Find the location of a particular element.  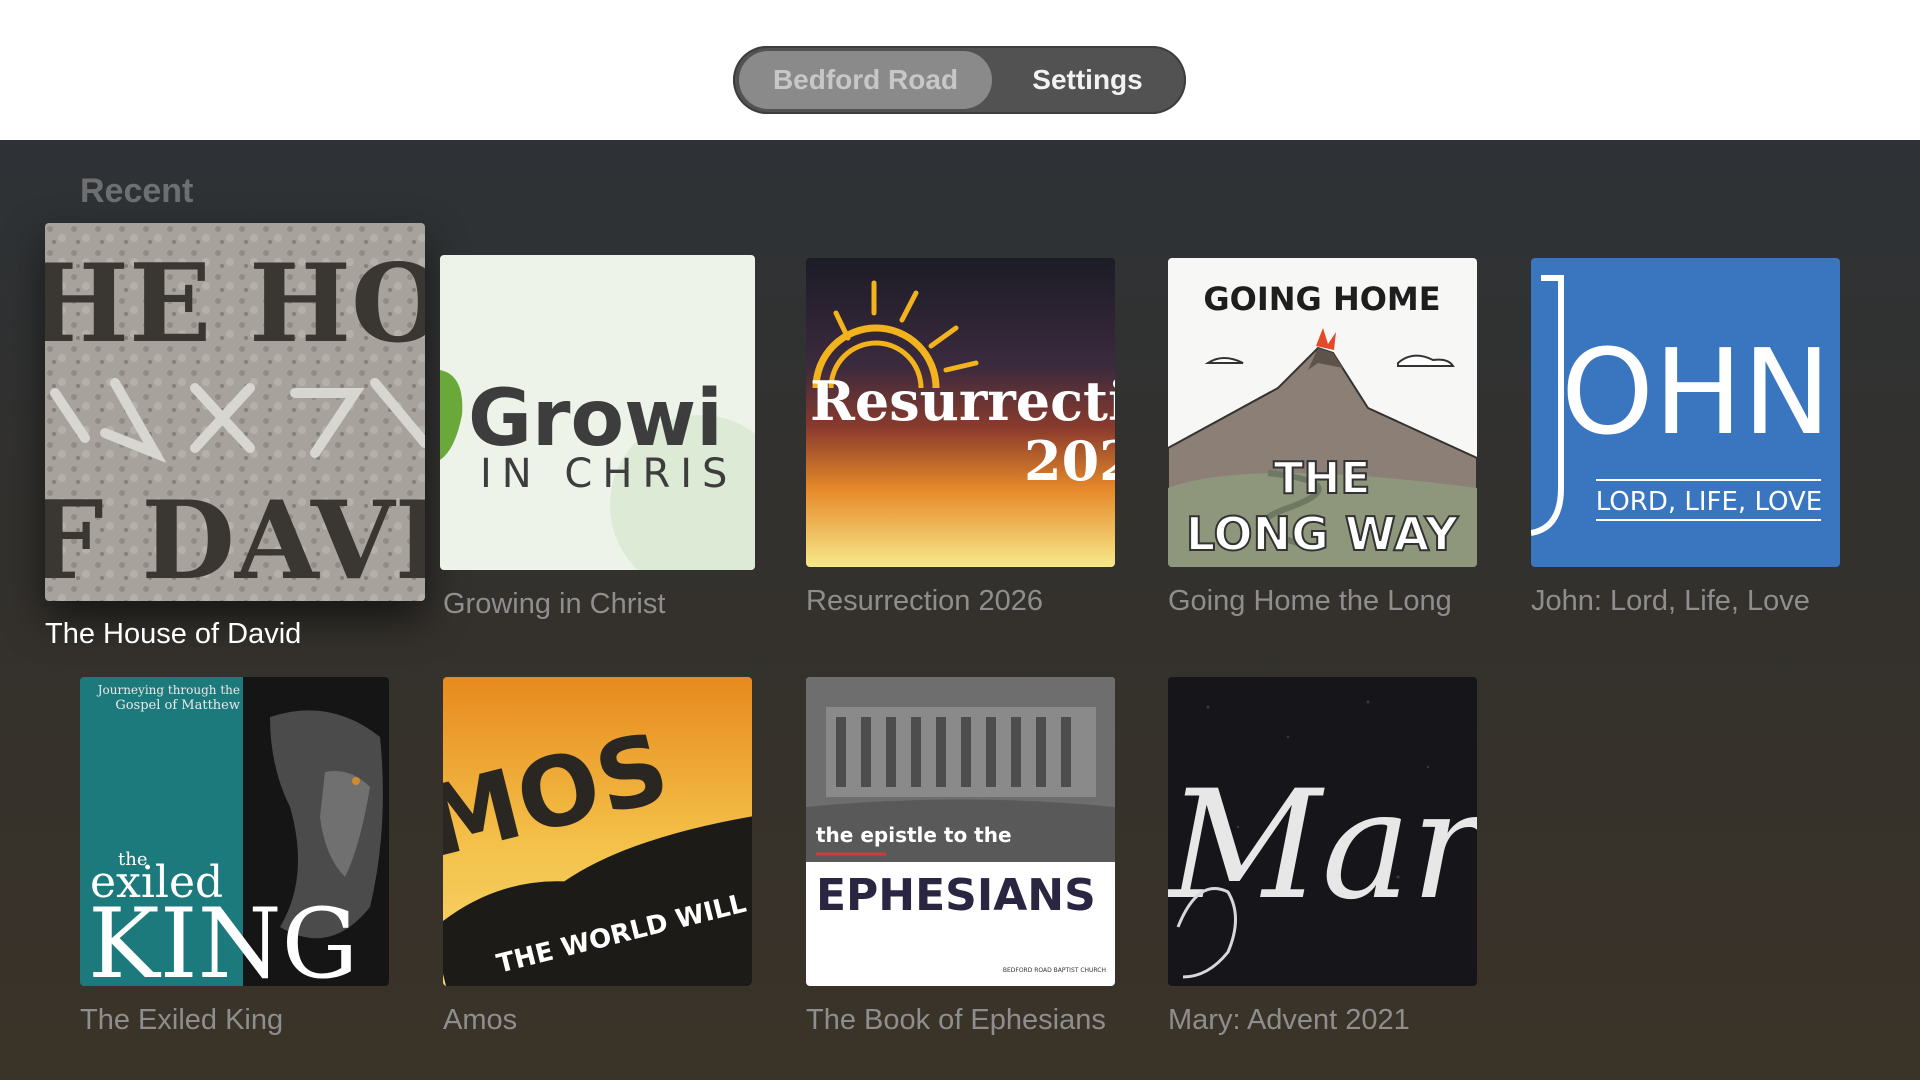

artwork-line-2: 202 is located at coordinates (1069, 461).